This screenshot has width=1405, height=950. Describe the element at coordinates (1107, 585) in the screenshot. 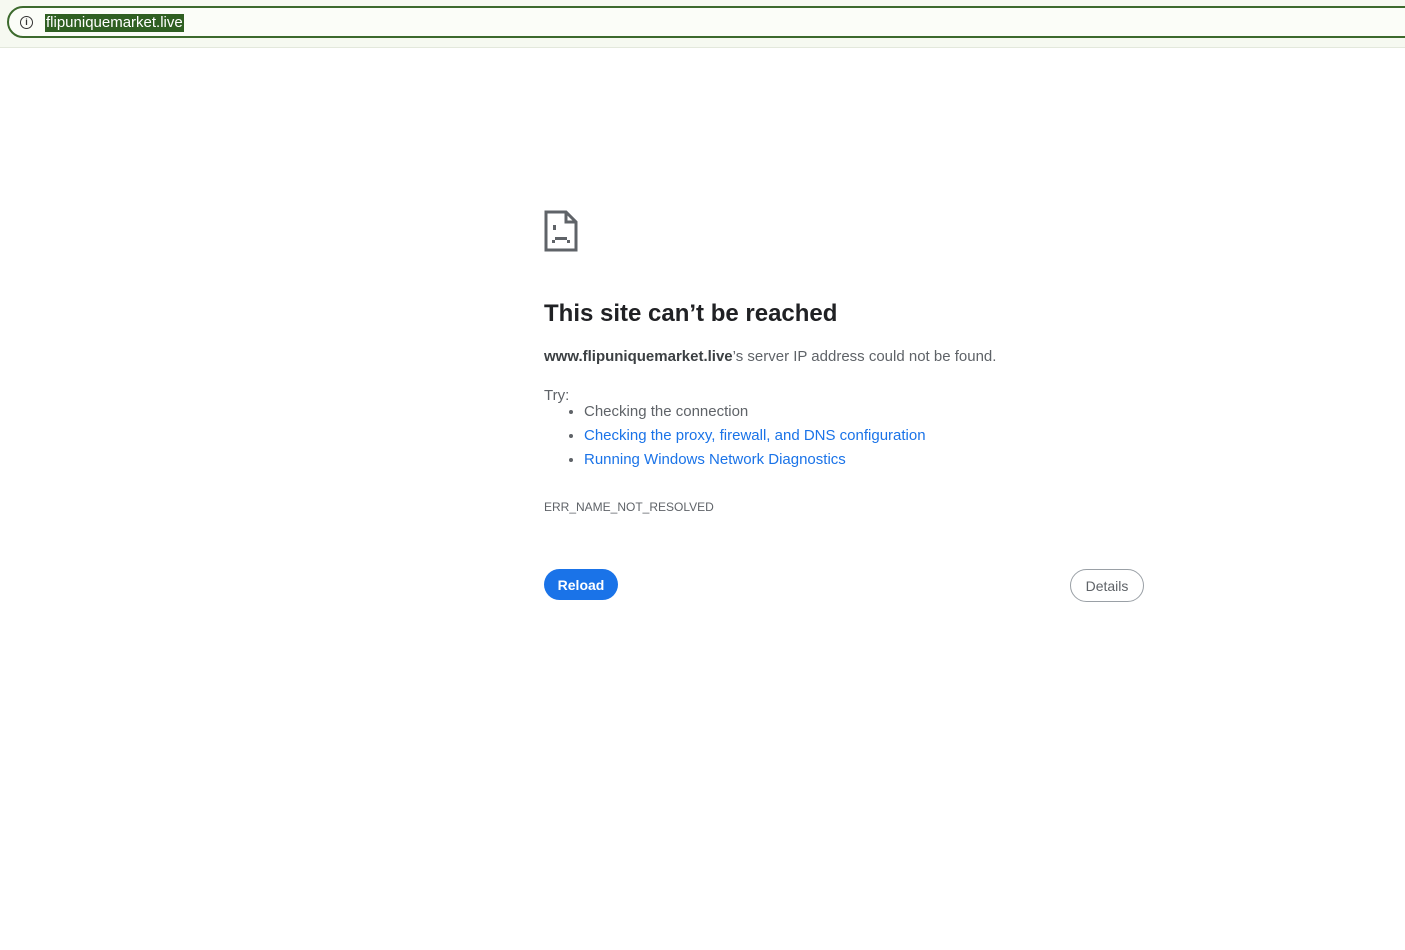

I see `details-button: Details` at that location.